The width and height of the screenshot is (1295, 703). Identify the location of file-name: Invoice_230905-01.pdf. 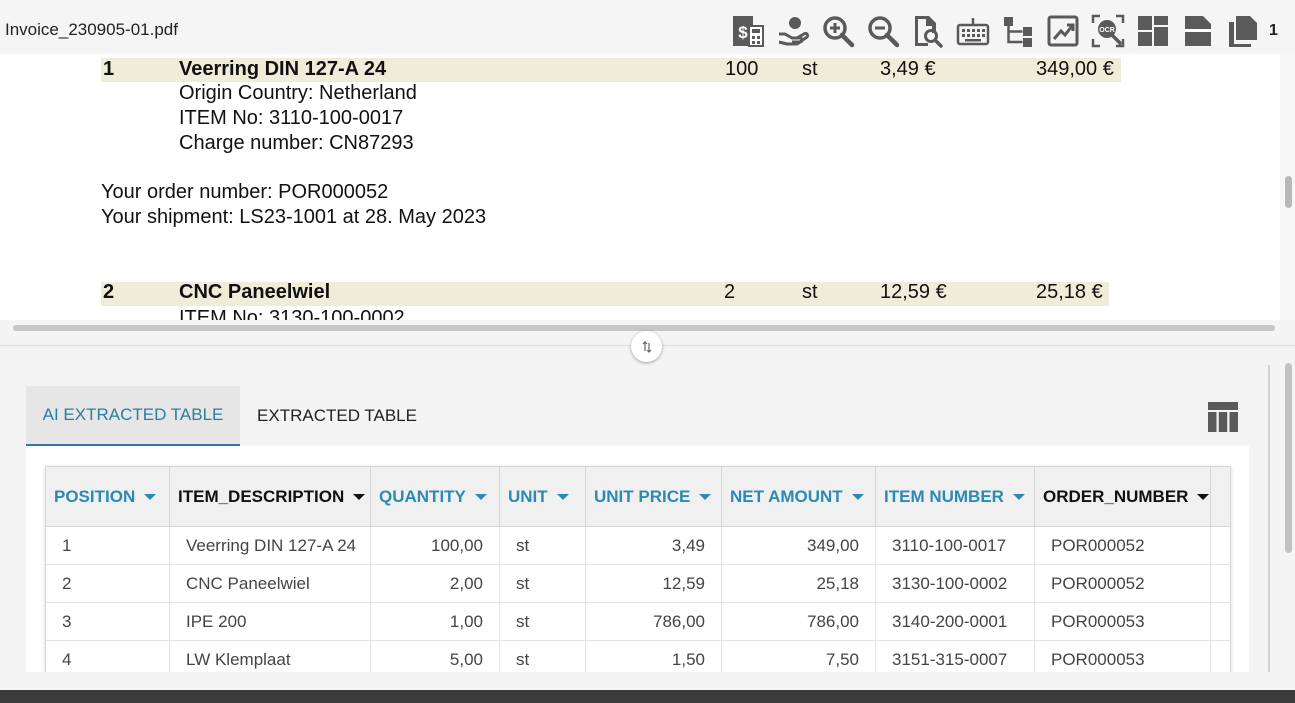
(91, 29).